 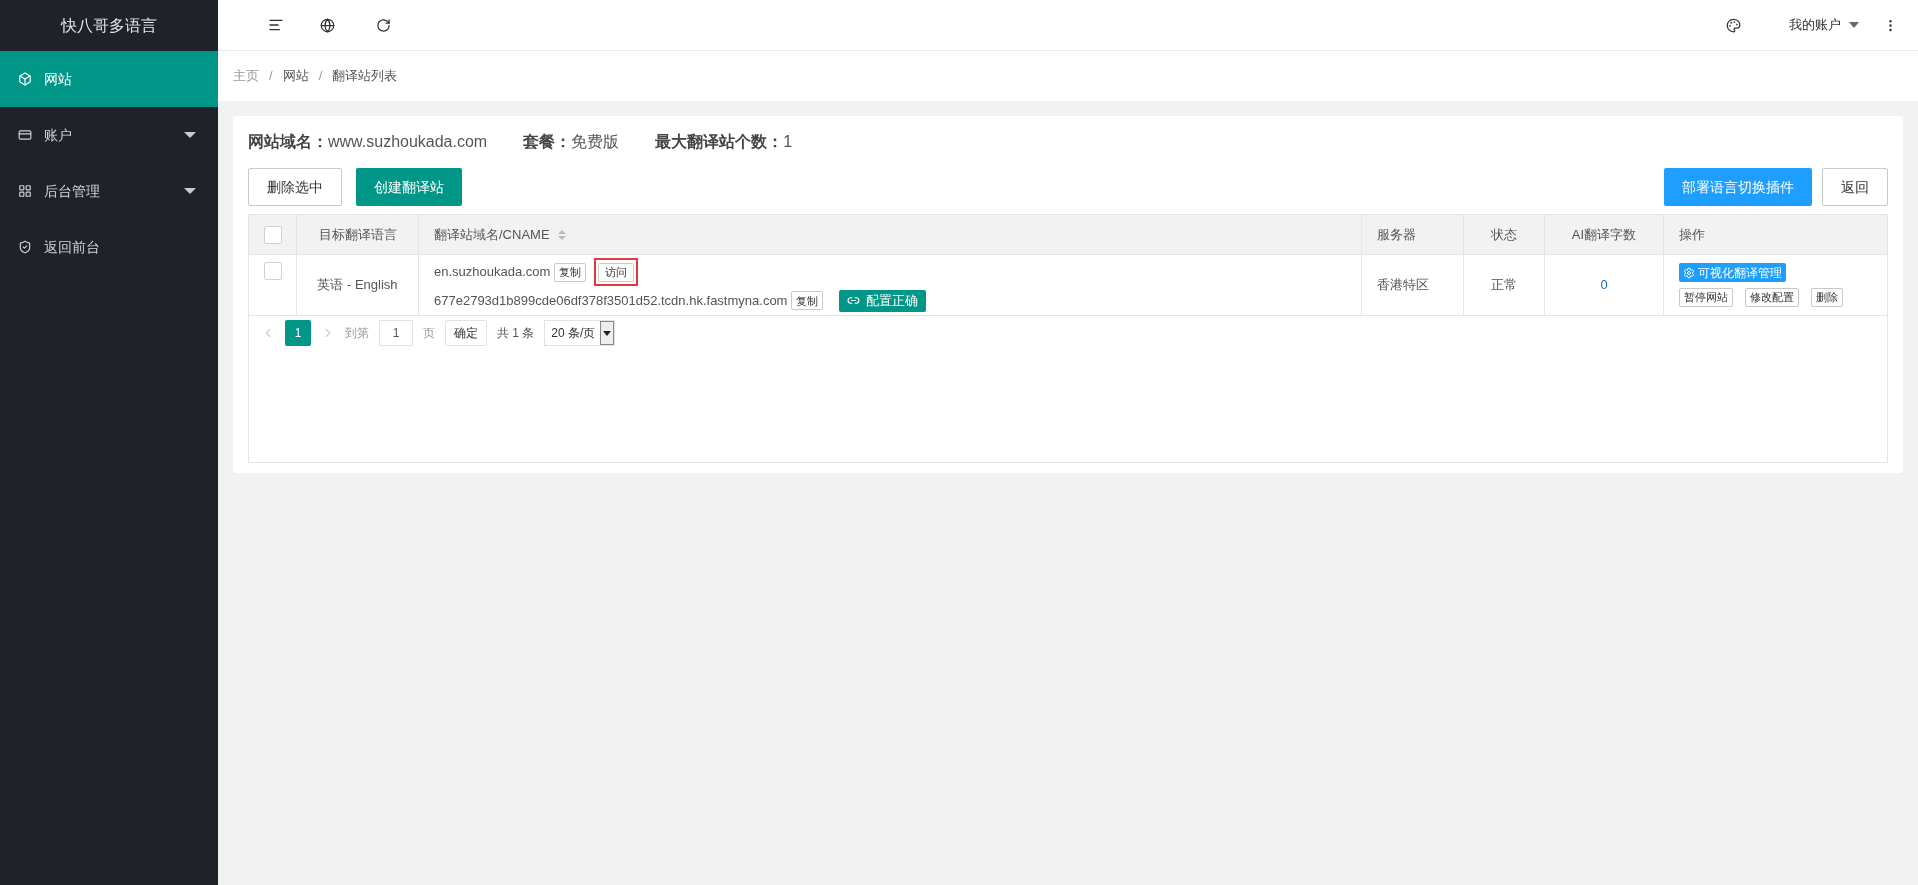 What do you see at coordinates (1403, 285) in the screenshot?
I see `table-cell-text: 香港特区` at bounding box center [1403, 285].